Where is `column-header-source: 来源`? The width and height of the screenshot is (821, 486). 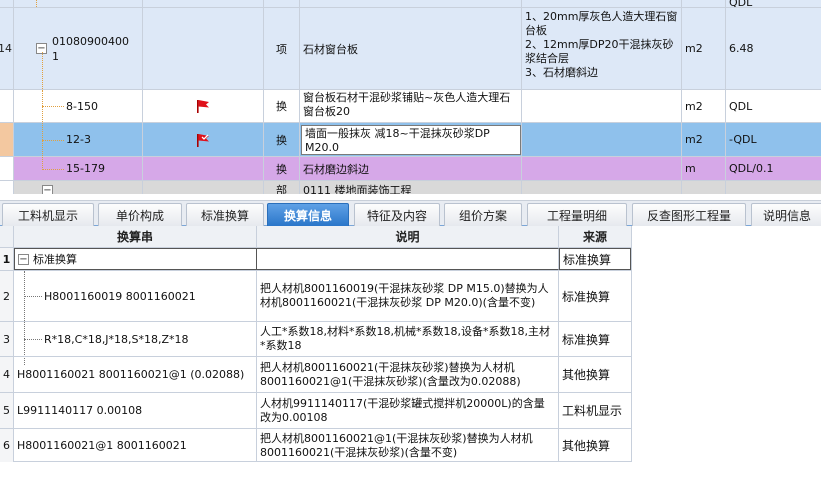 column-header-source: 来源 is located at coordinates (595, 237).